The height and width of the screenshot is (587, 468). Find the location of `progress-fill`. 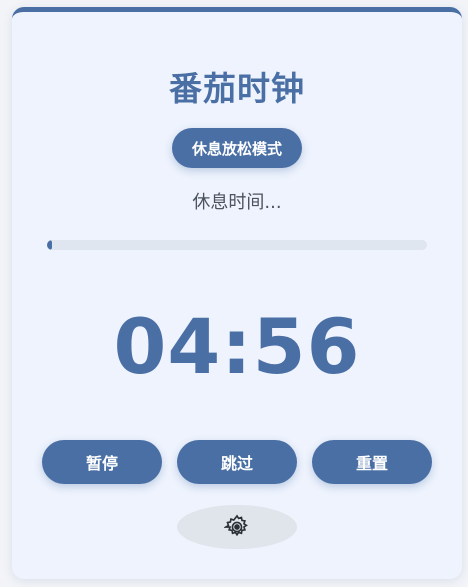

progress-fill is located at coordinates (49, 245).